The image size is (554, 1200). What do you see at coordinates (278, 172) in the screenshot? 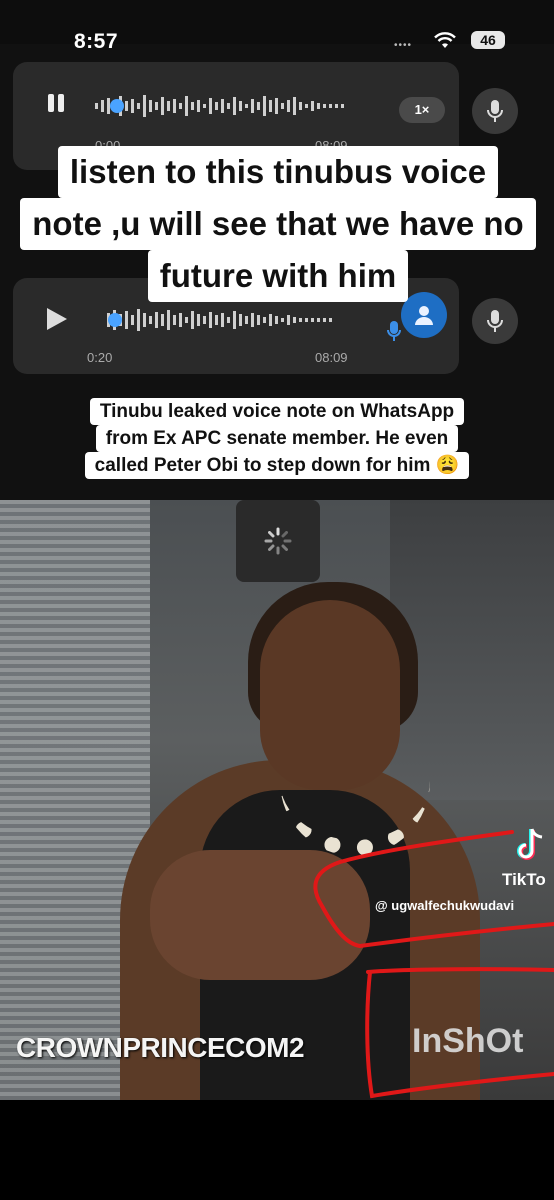
I see `caption-top-line-1: listen to this tinubus voice` at bounding box center [278, 172].